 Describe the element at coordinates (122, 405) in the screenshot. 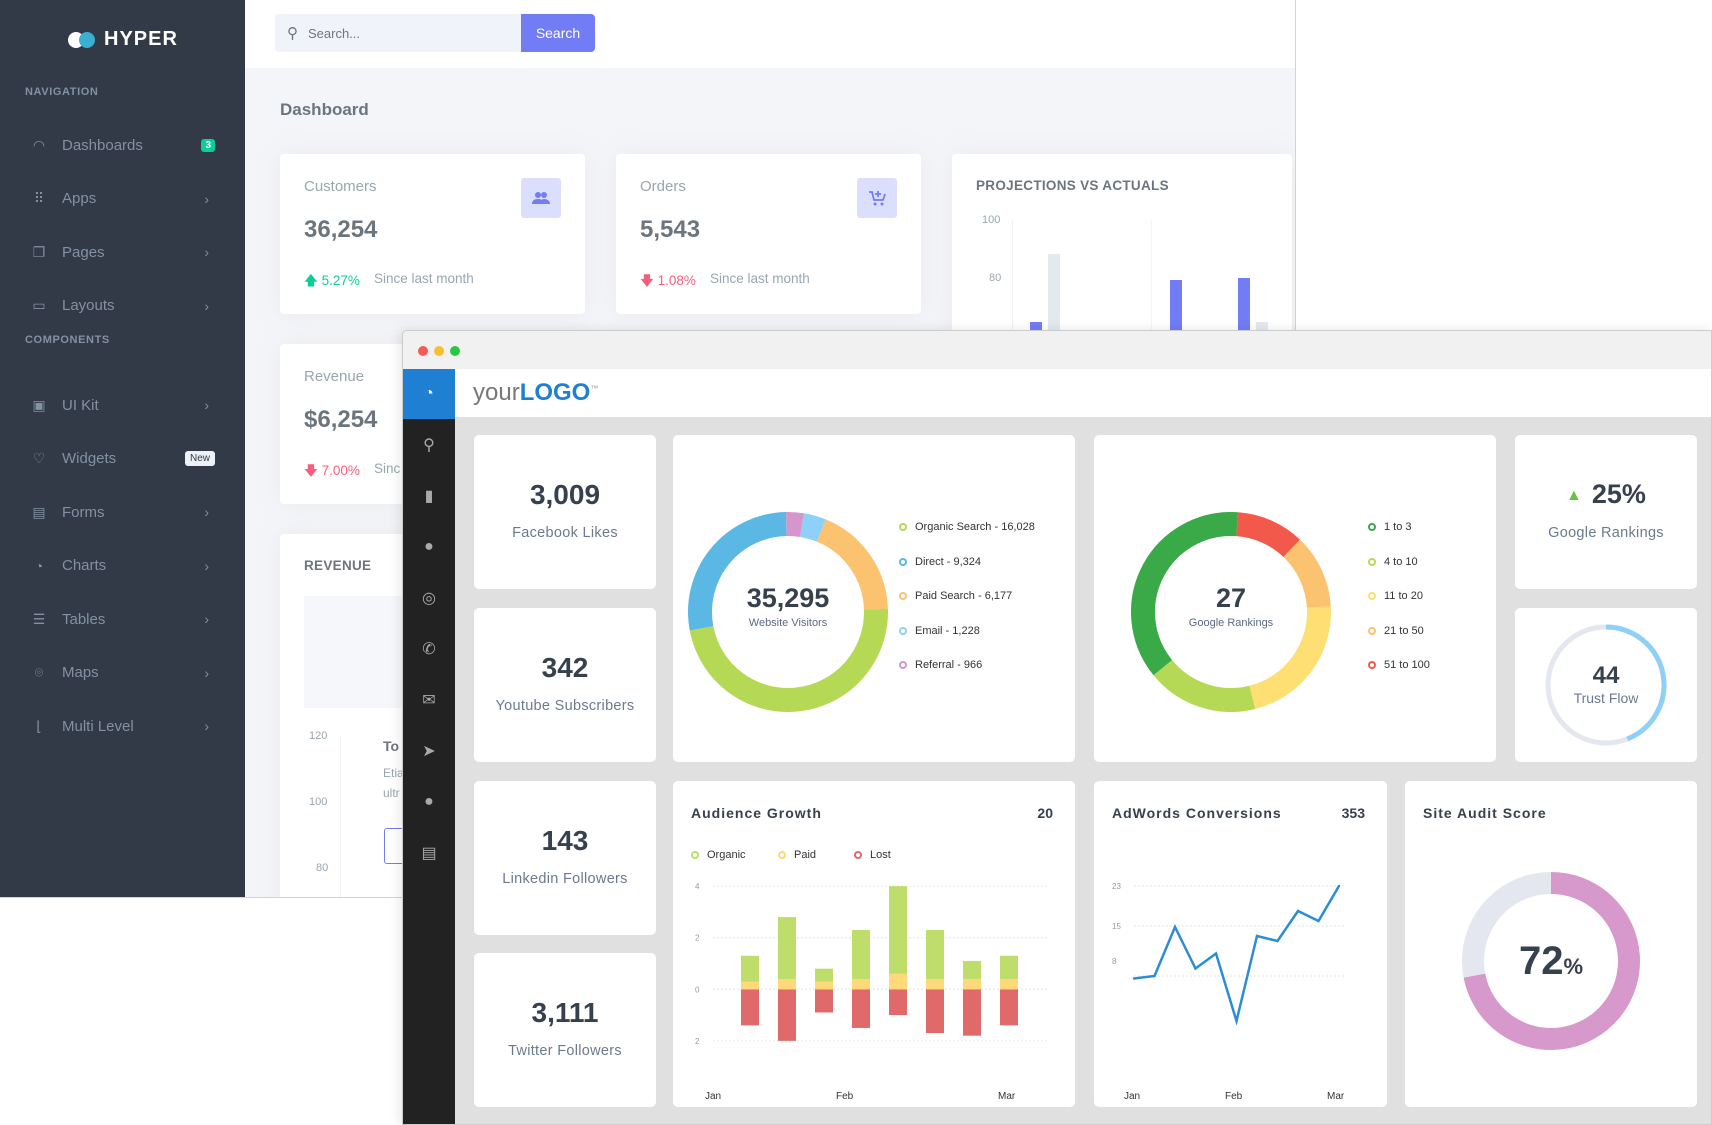

I see `sidebar-item-ui-kit: ▣ UI Kit ›` at that location.